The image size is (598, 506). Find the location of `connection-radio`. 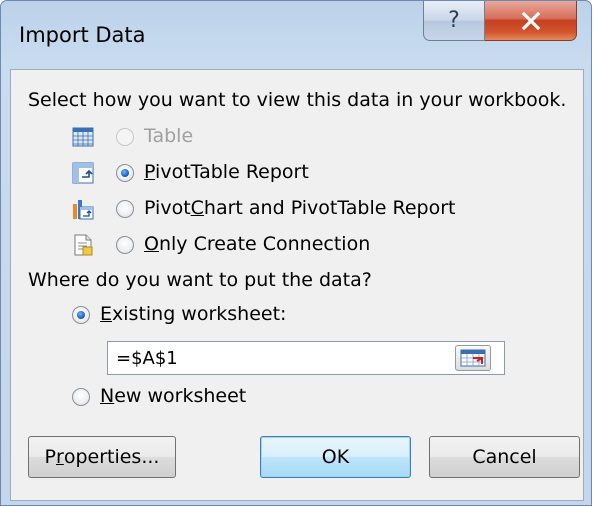

connection-radio is located at coordinates (125, 245).